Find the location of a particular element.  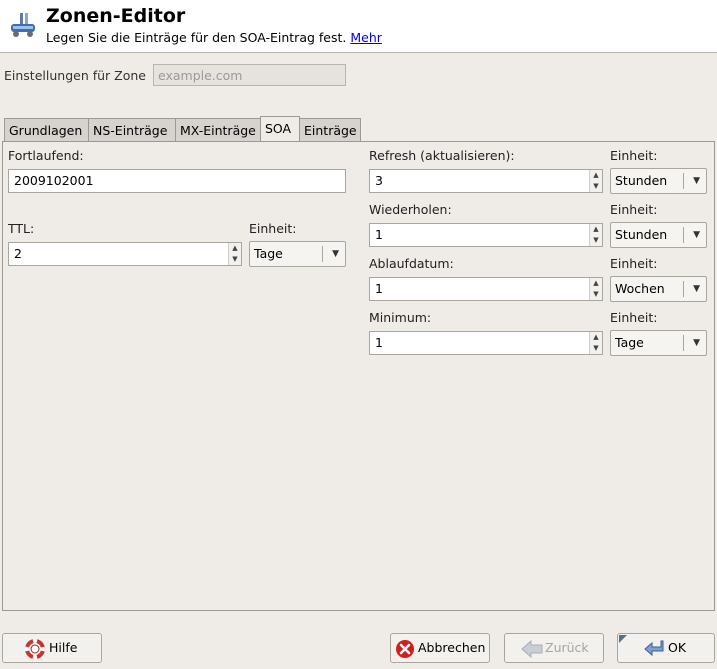

expire-unit-select: Wochen ▼ is located at coordinates (658, 289).